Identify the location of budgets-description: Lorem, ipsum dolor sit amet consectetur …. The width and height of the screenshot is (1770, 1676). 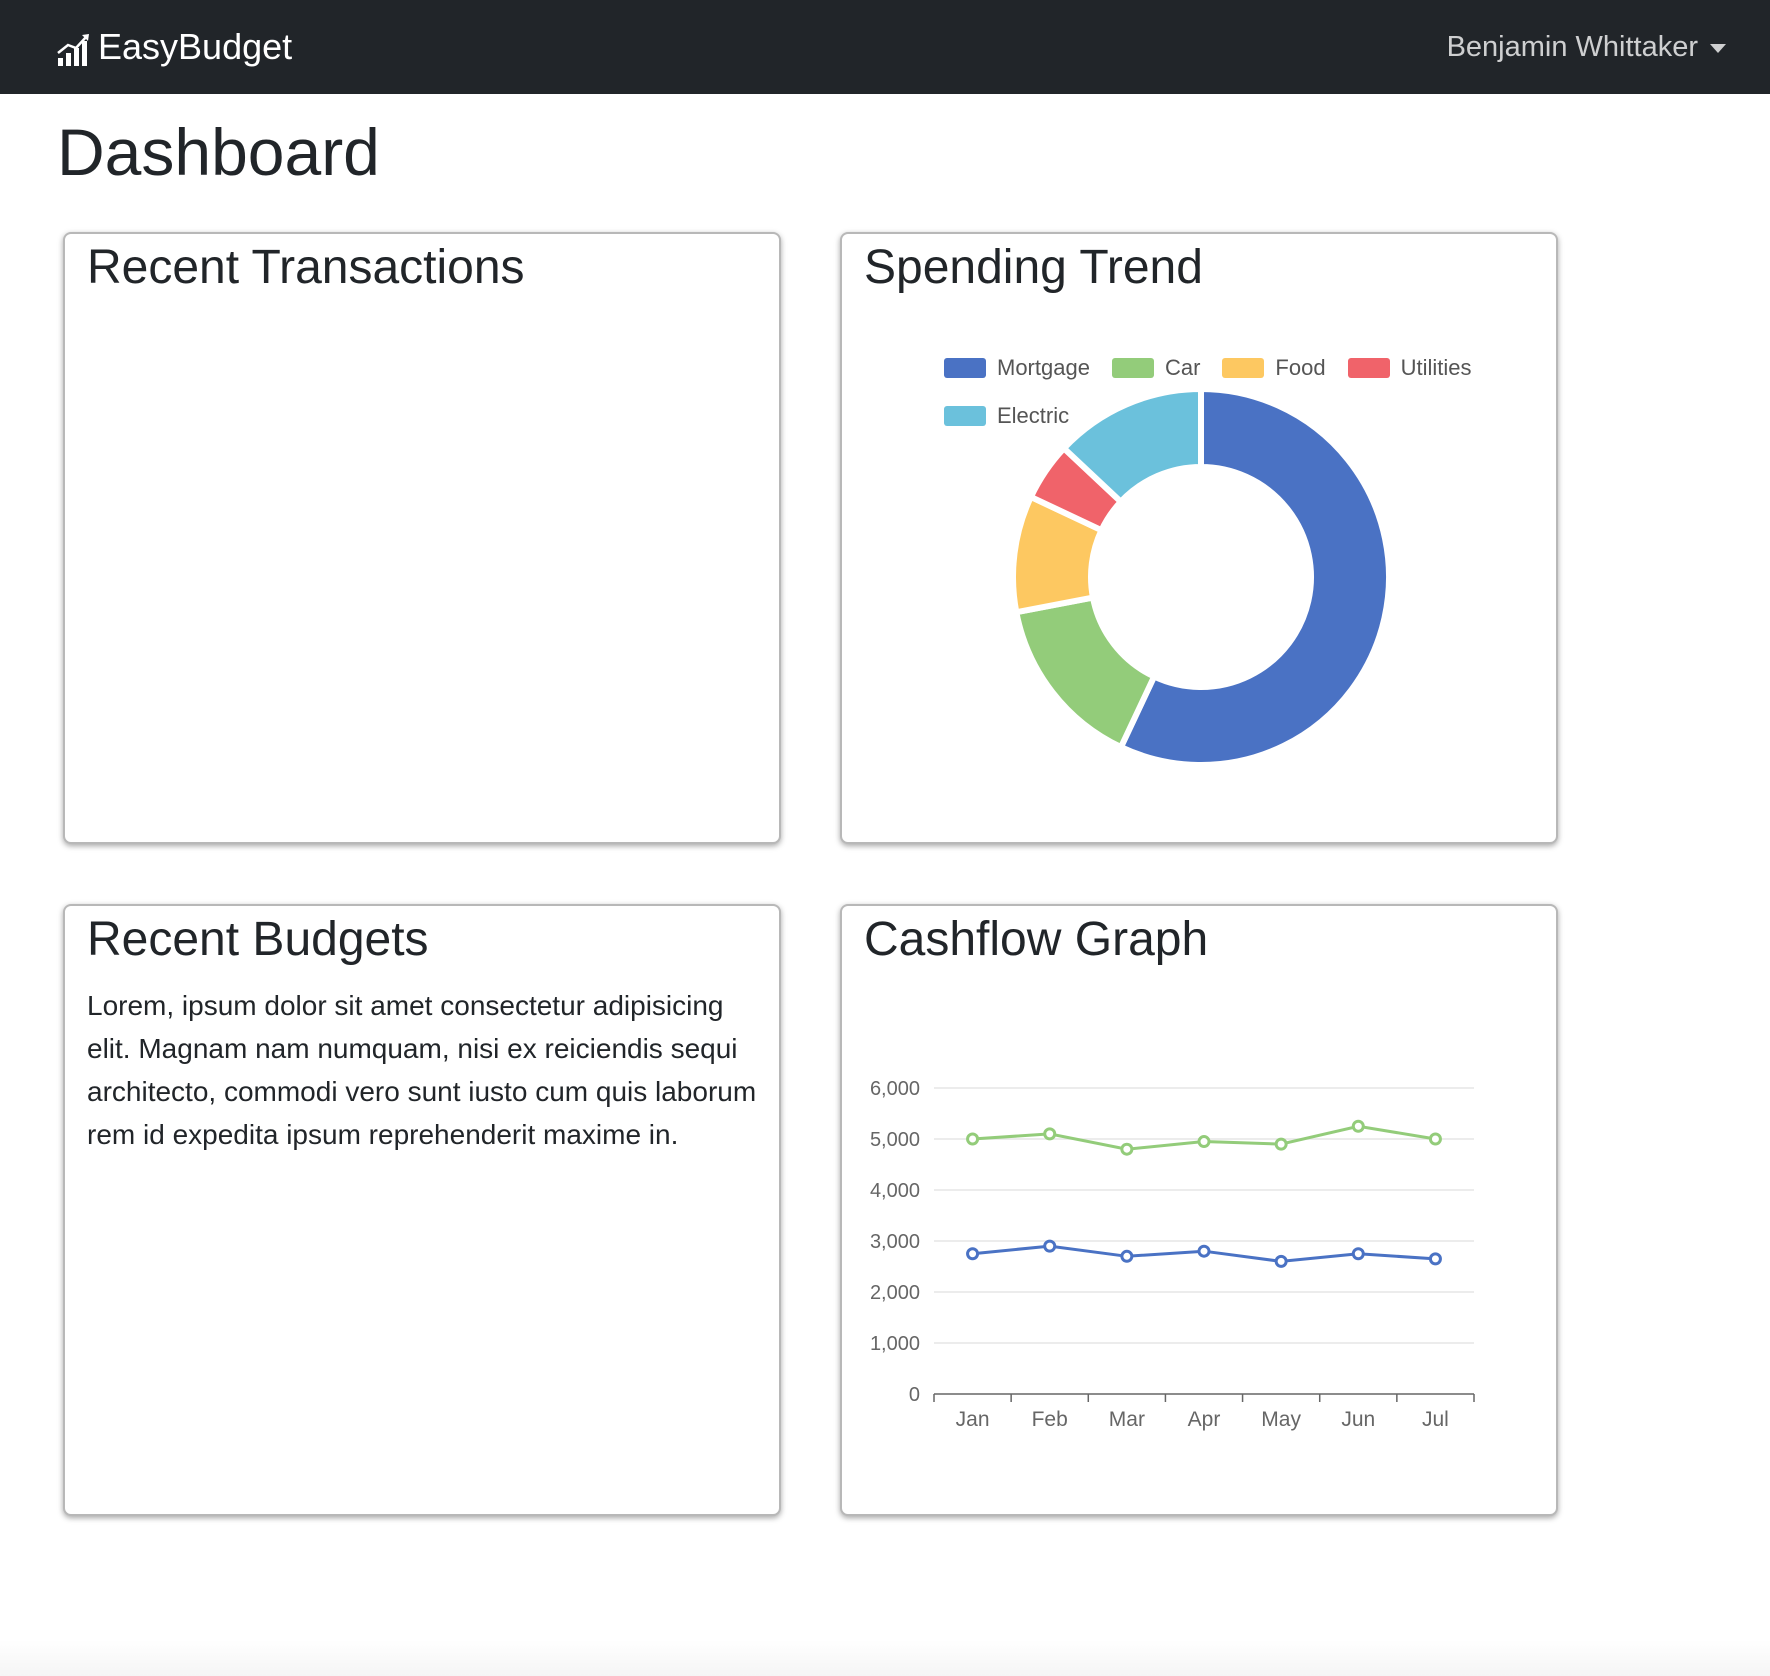
(422, 1070).